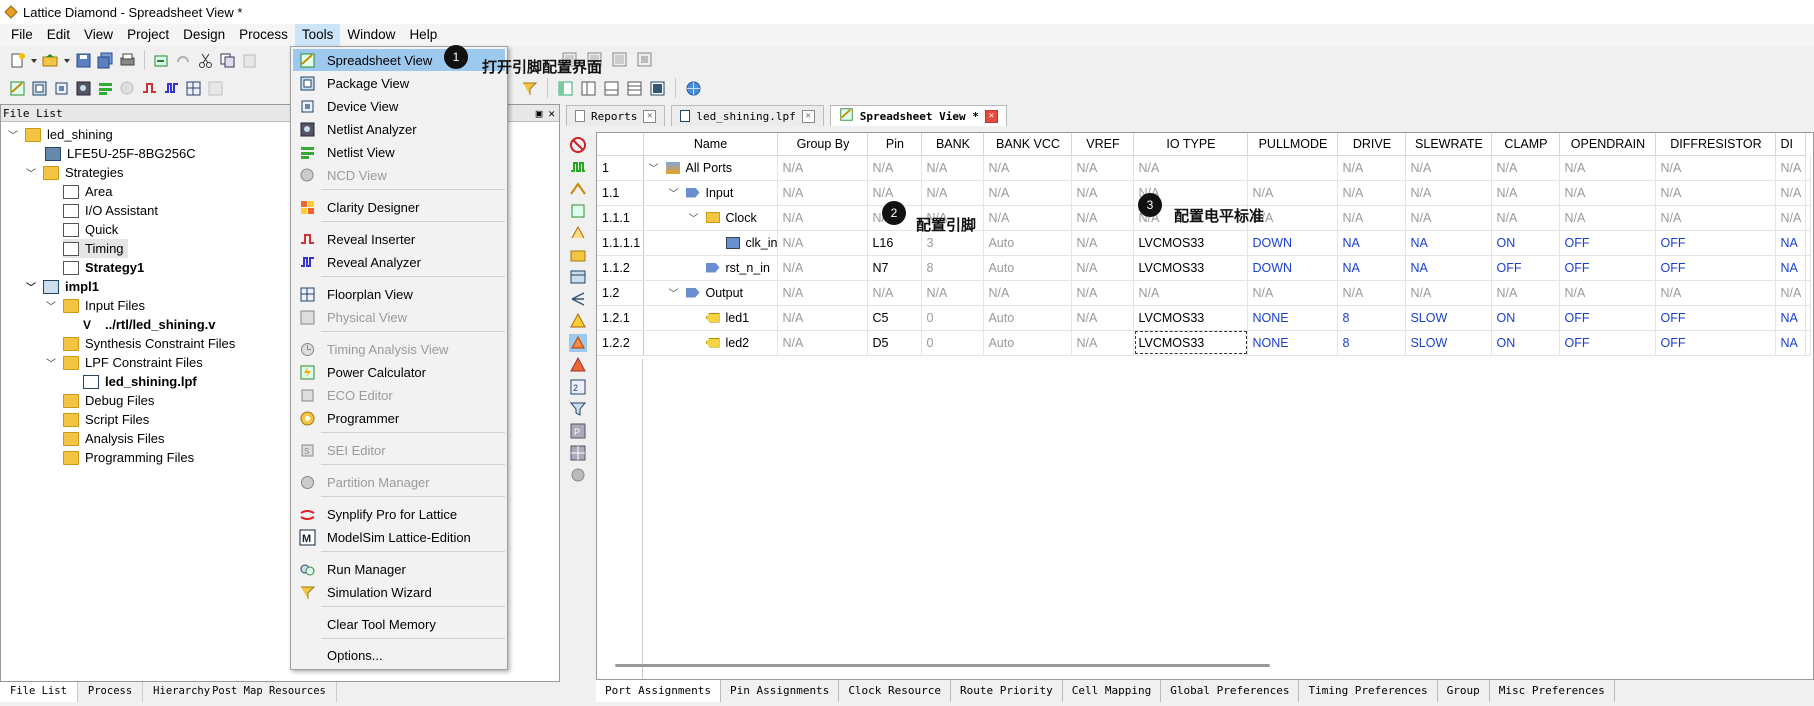 The height and width of the screenshot is (706, 1814). I want to click on name-cell: ﹀ All Ports, so click(711, 168).